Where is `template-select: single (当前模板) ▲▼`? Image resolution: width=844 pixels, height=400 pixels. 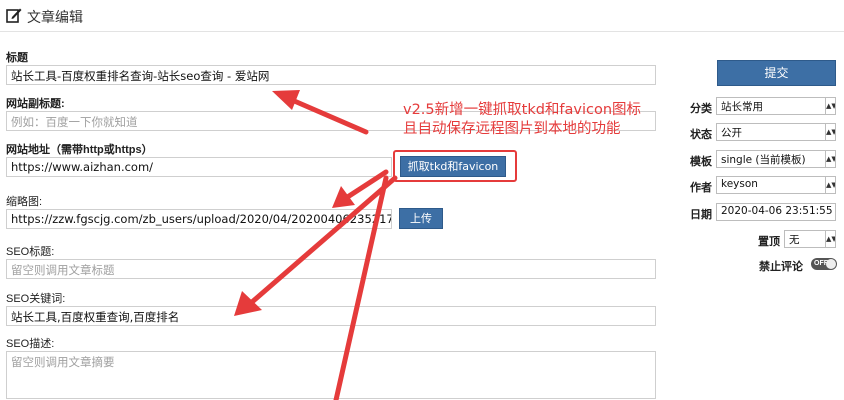 template-select: single (当前模板) ▲▼ is located at coordinates (776, 159).